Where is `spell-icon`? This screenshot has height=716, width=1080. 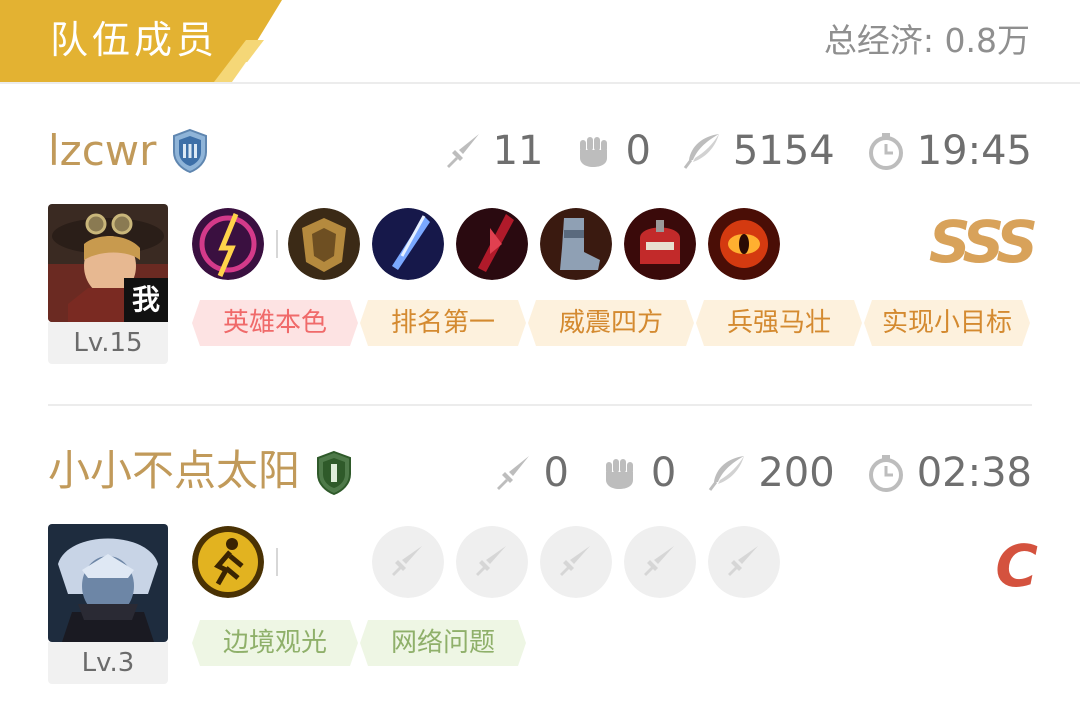
spell-icon is located at coordinates (228, 244).